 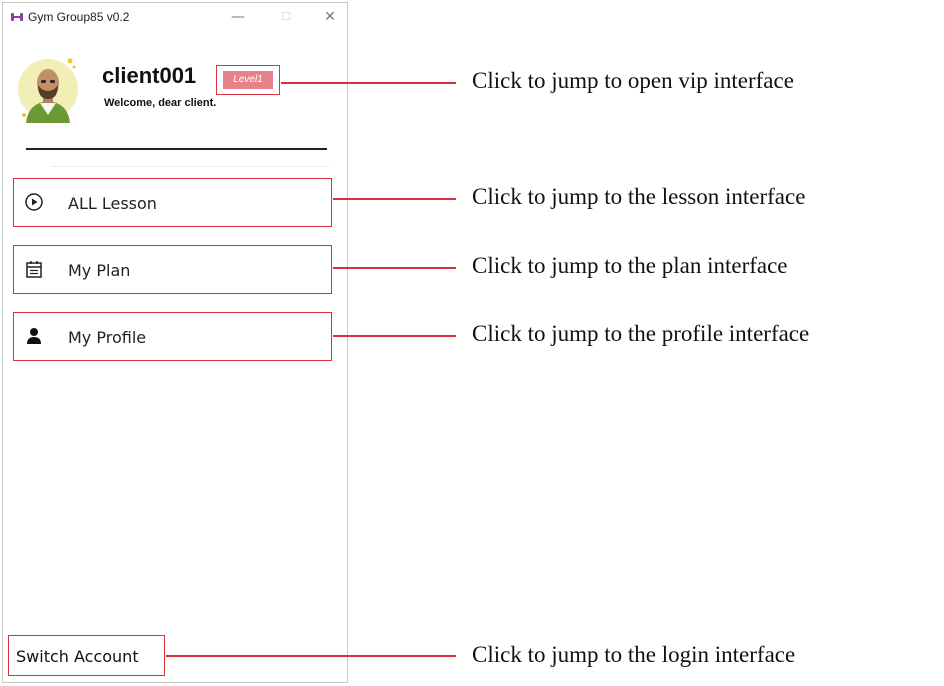 What do you see at coordinates (99, 270) in the screenshot?
I see `menu-item-label: My Plan` at bounding box center [99, 270].